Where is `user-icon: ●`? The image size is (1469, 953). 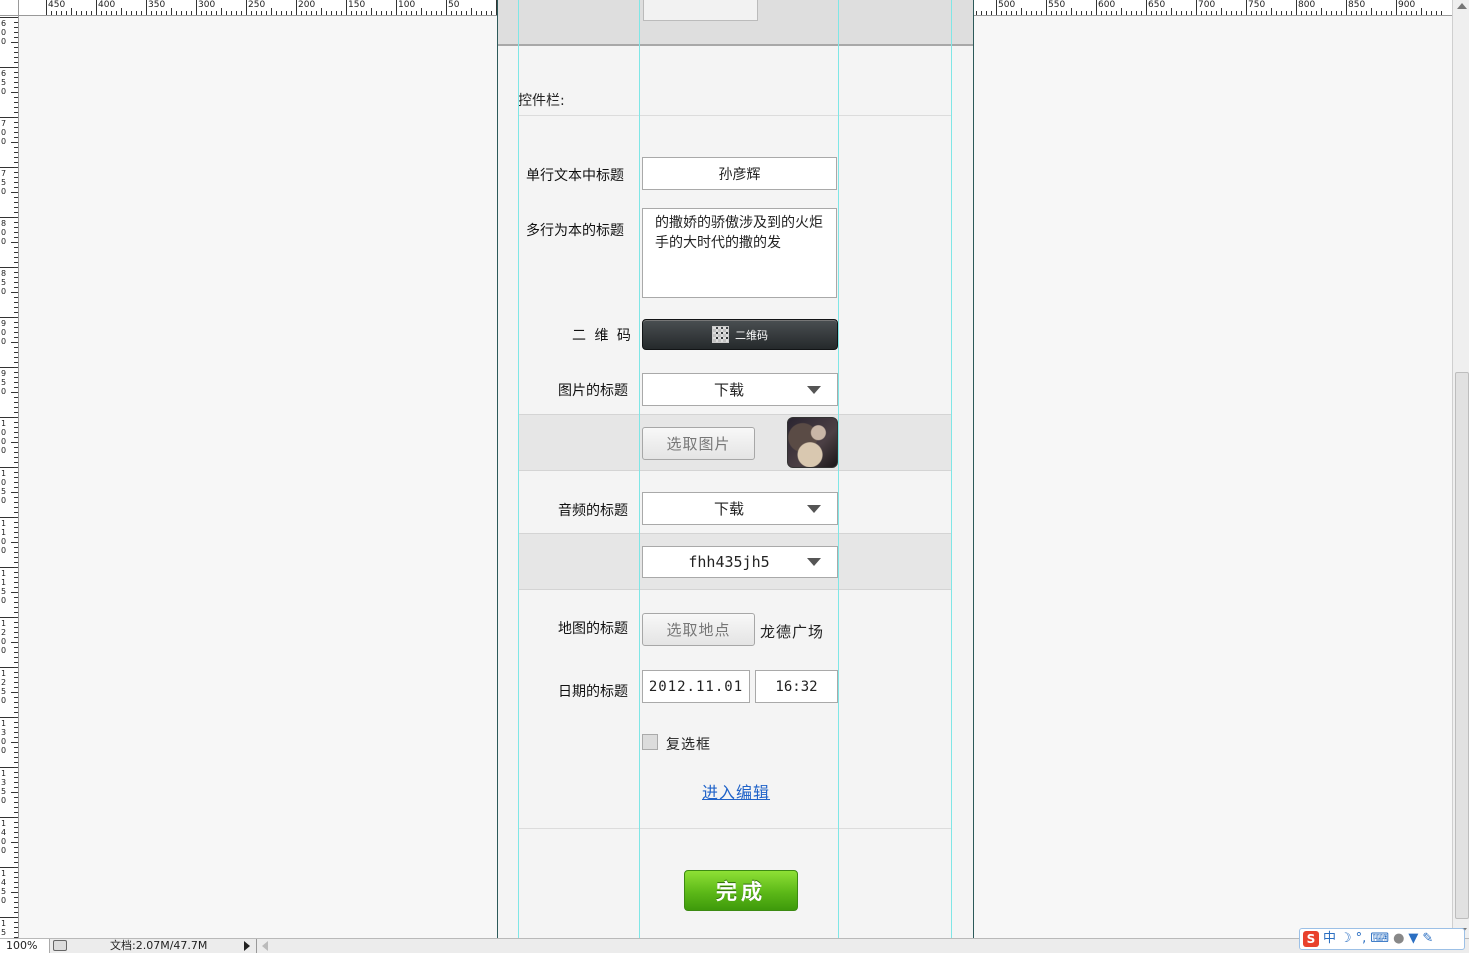 user-icon: ● is located at coordinates (1398, 939).